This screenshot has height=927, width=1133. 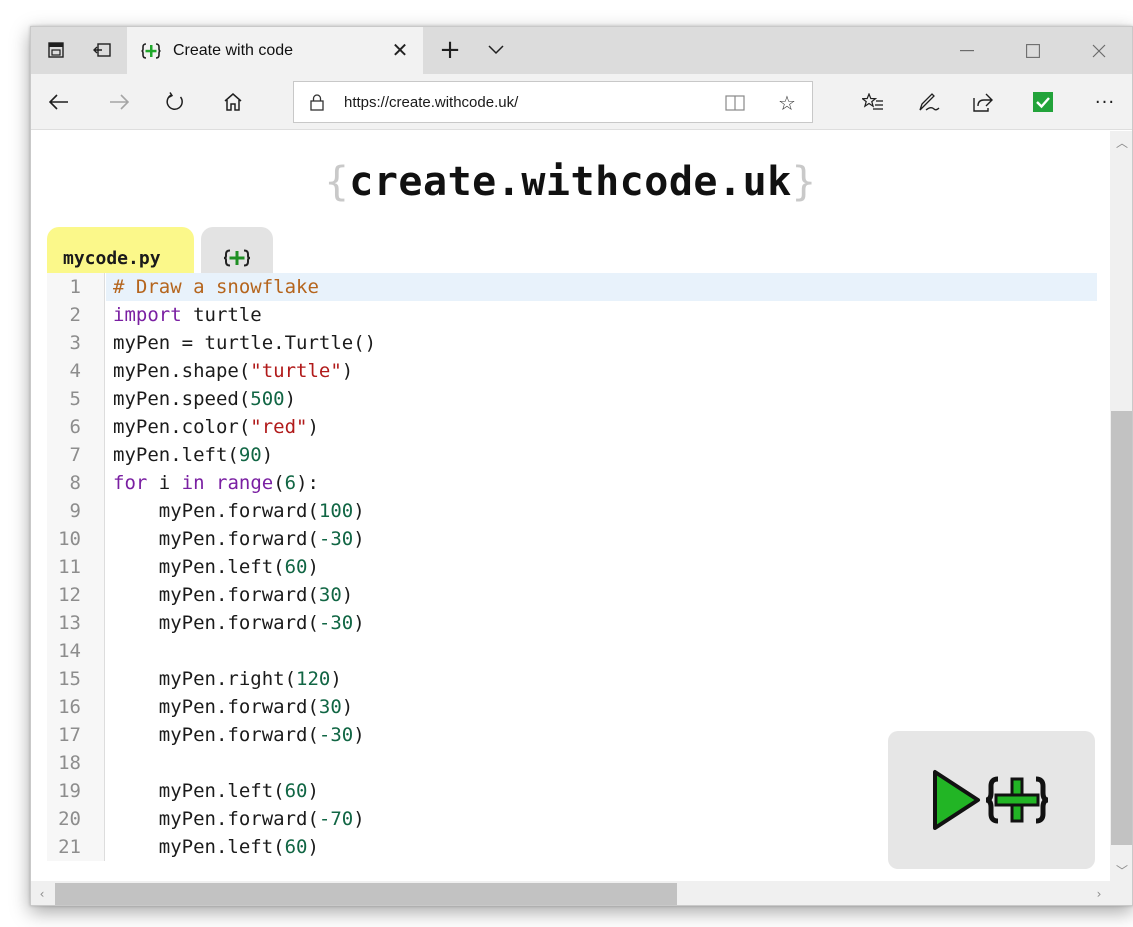 I want to click on address-url: https://create.withcode.uk/, so click(x=431, y=102).